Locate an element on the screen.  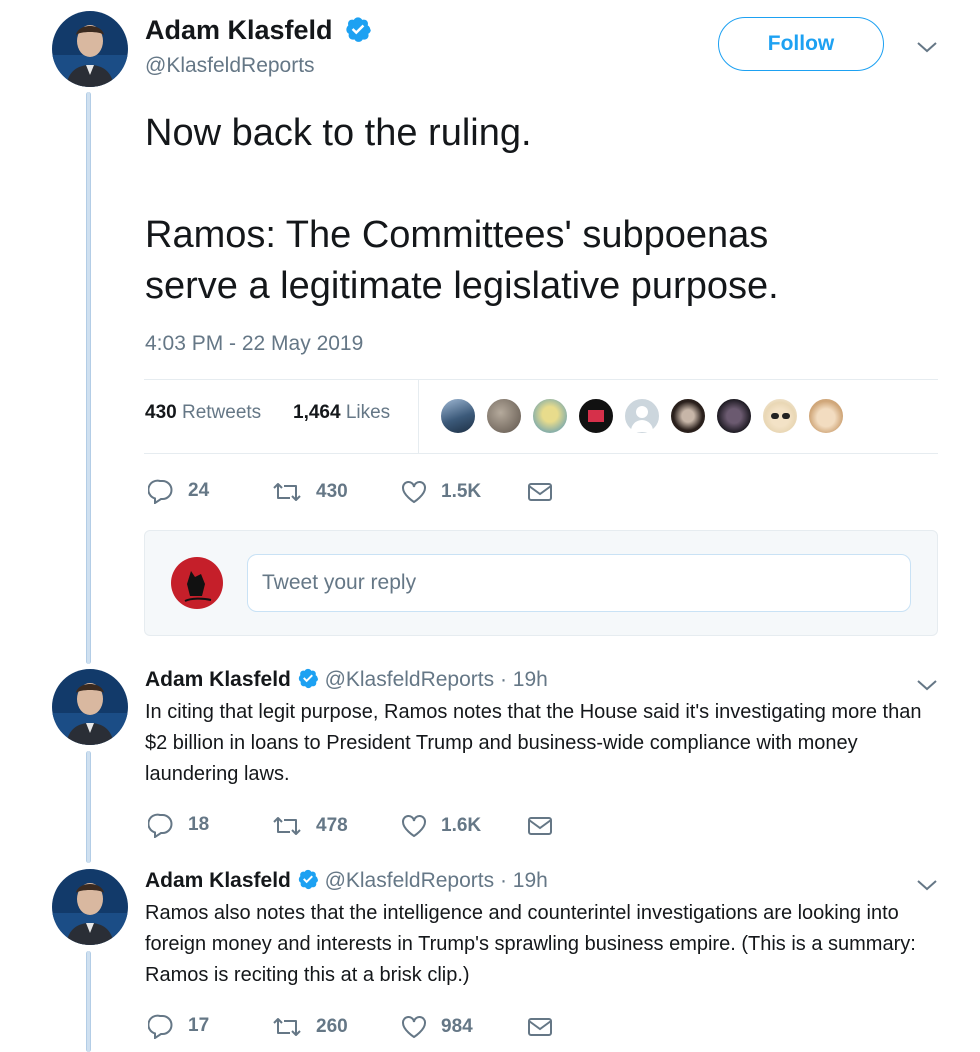
reply-action: 18 is located at coordinates (178, 825).